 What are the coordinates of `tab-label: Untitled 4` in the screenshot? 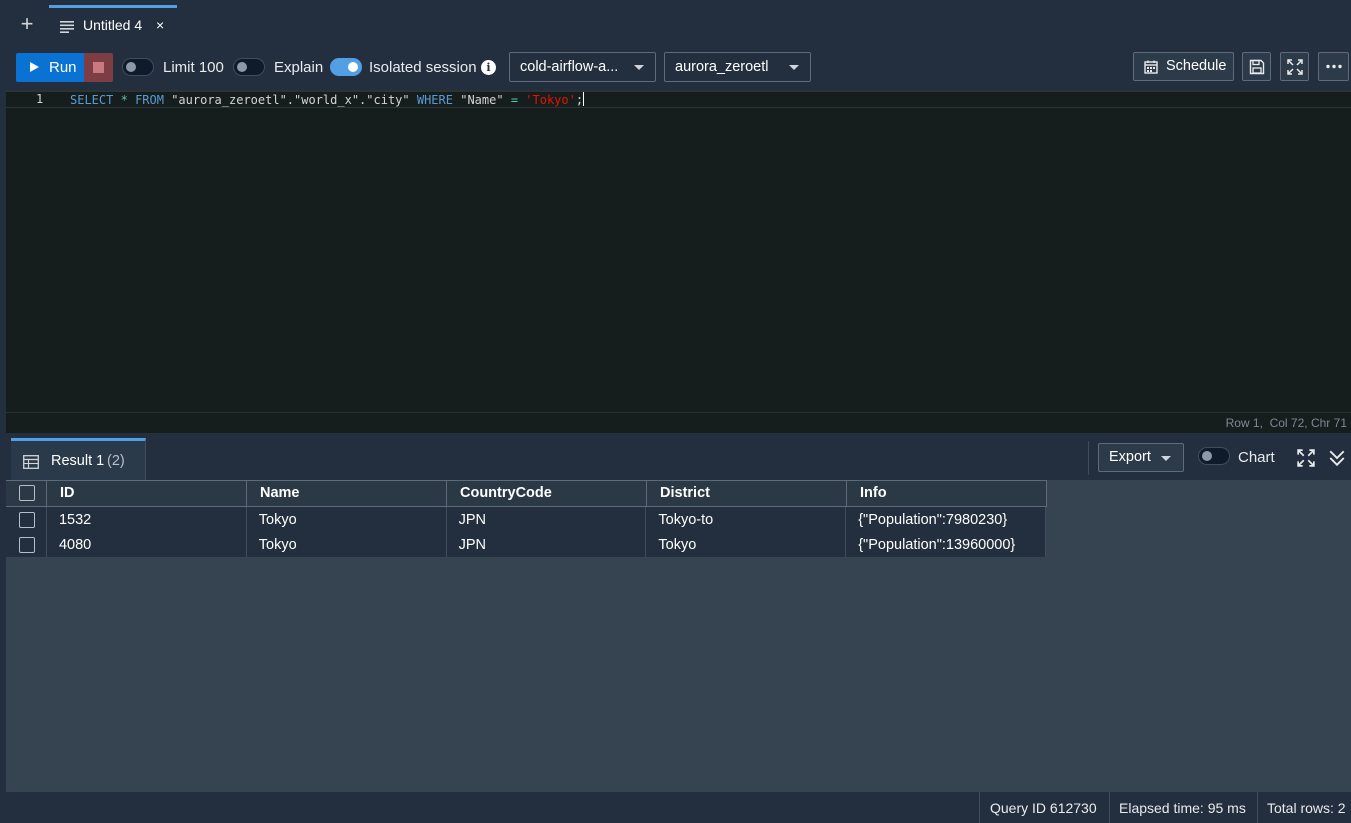 It's located at (113, 25).